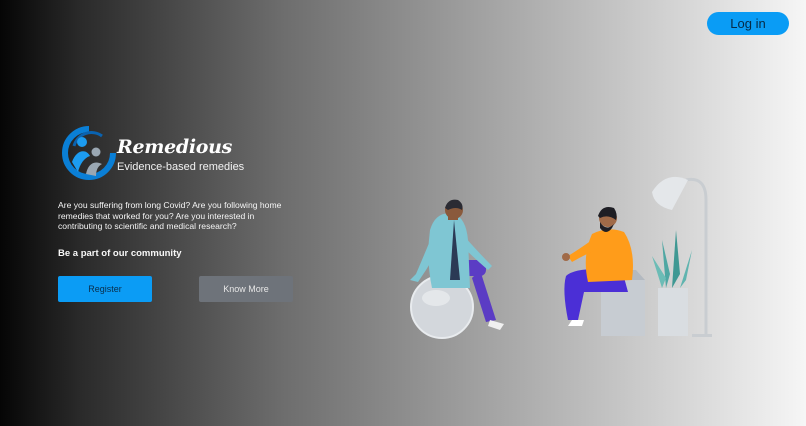 The height and width of the screenshot is (426, 806). I want to click on brand-name: Remedious, so click(175, 147).